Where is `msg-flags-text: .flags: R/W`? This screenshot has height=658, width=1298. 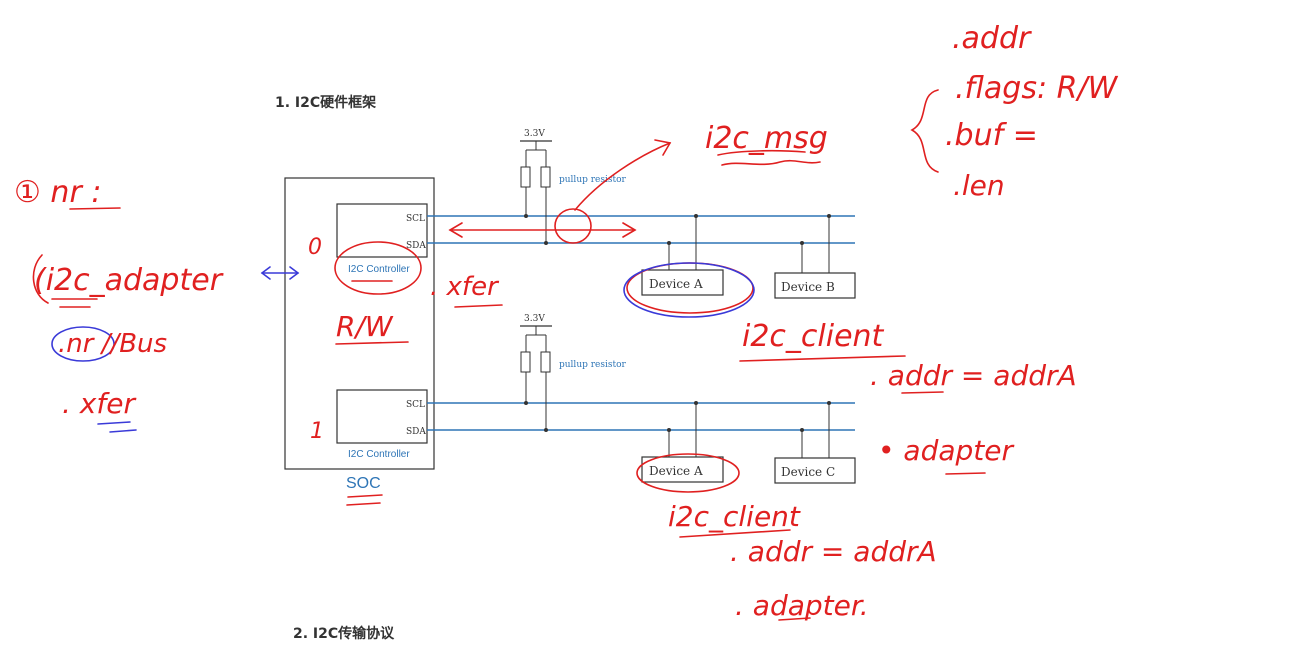
msg-flags-text: .flags: R/W is located at coordinates (1037, 88).